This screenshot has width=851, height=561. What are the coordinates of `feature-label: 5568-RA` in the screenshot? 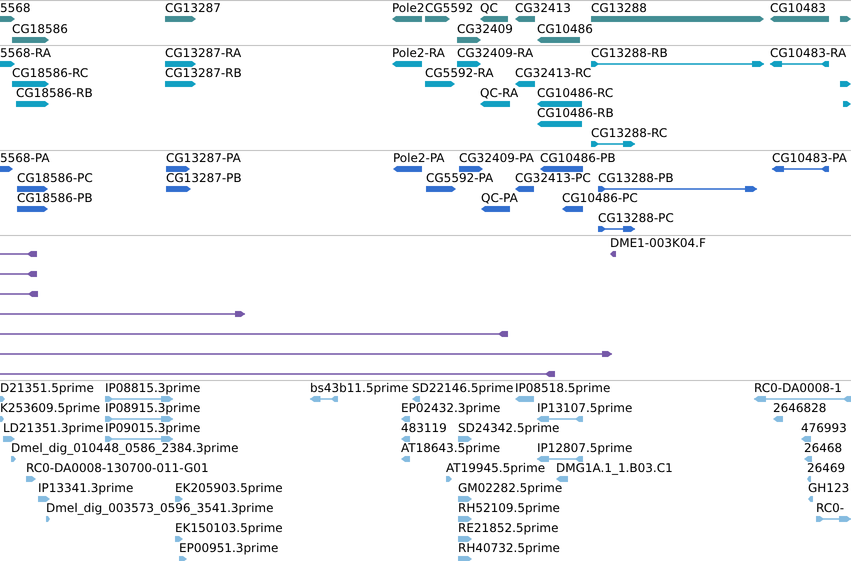 It's located at (25, 53).